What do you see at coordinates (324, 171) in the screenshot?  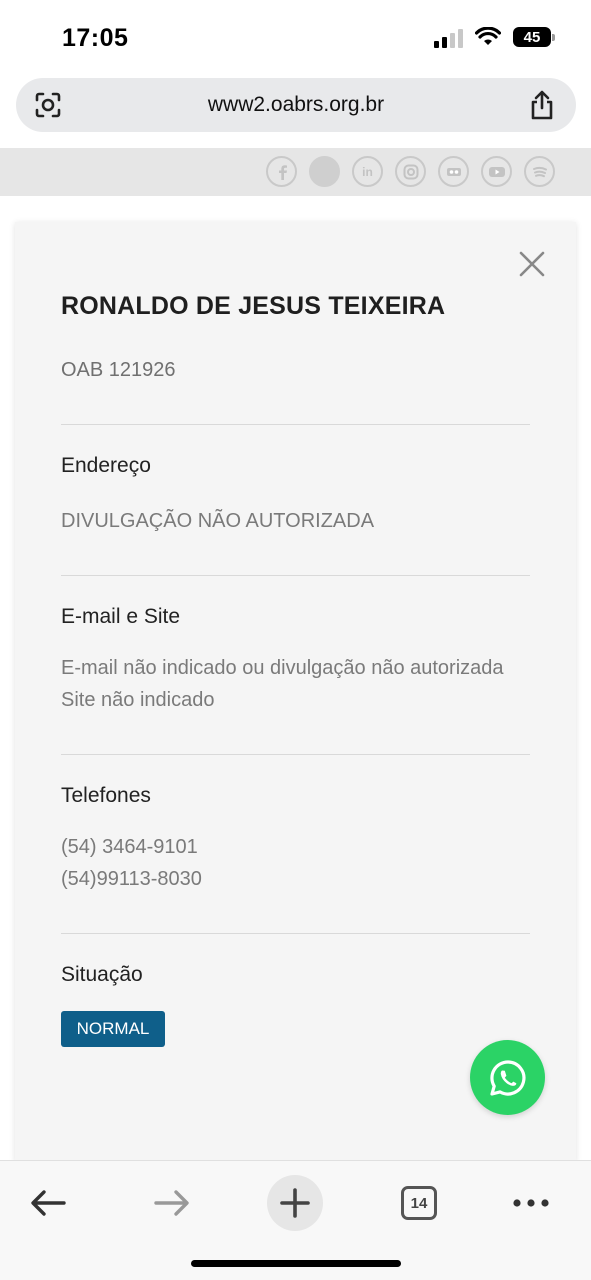 I see `circle-icon` at bounding box center [324, 171].